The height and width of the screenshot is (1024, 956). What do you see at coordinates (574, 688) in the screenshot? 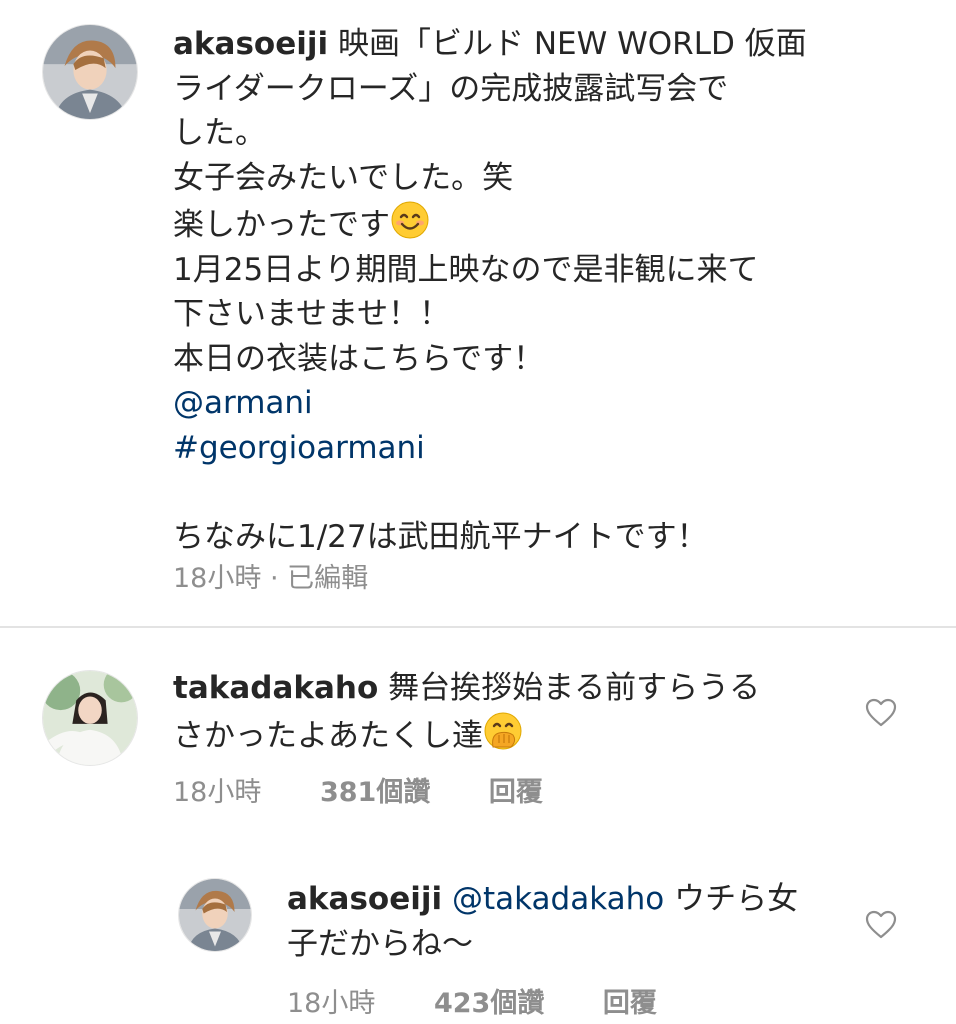
I see `comment-line: 舞台挨拶始まる前すらうる` at bounding box center [574, 688].